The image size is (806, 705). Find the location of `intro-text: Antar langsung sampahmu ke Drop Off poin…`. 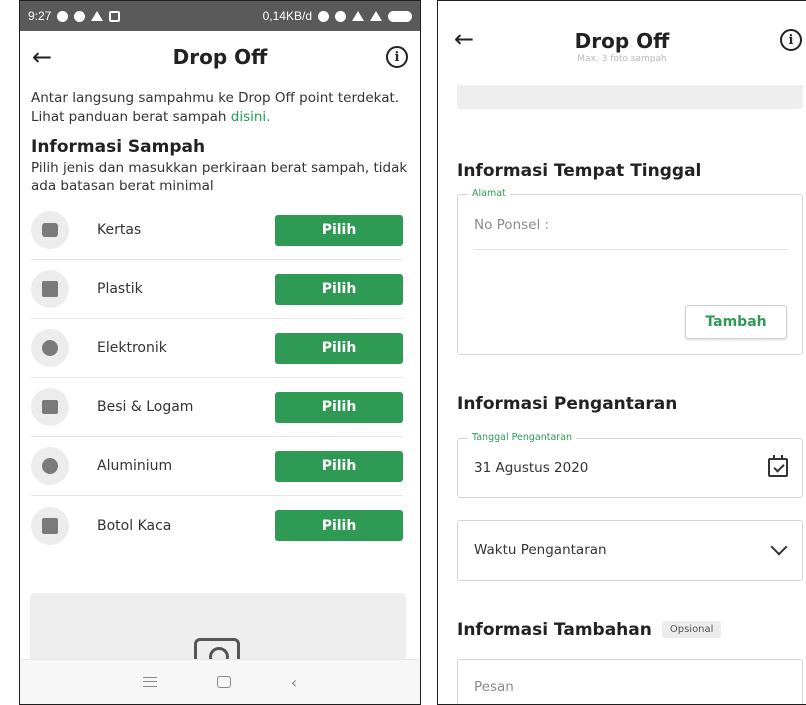

intro-text: Antar langsung sampahmu ke Drop Off poin… is located at coordinates (220, 105).